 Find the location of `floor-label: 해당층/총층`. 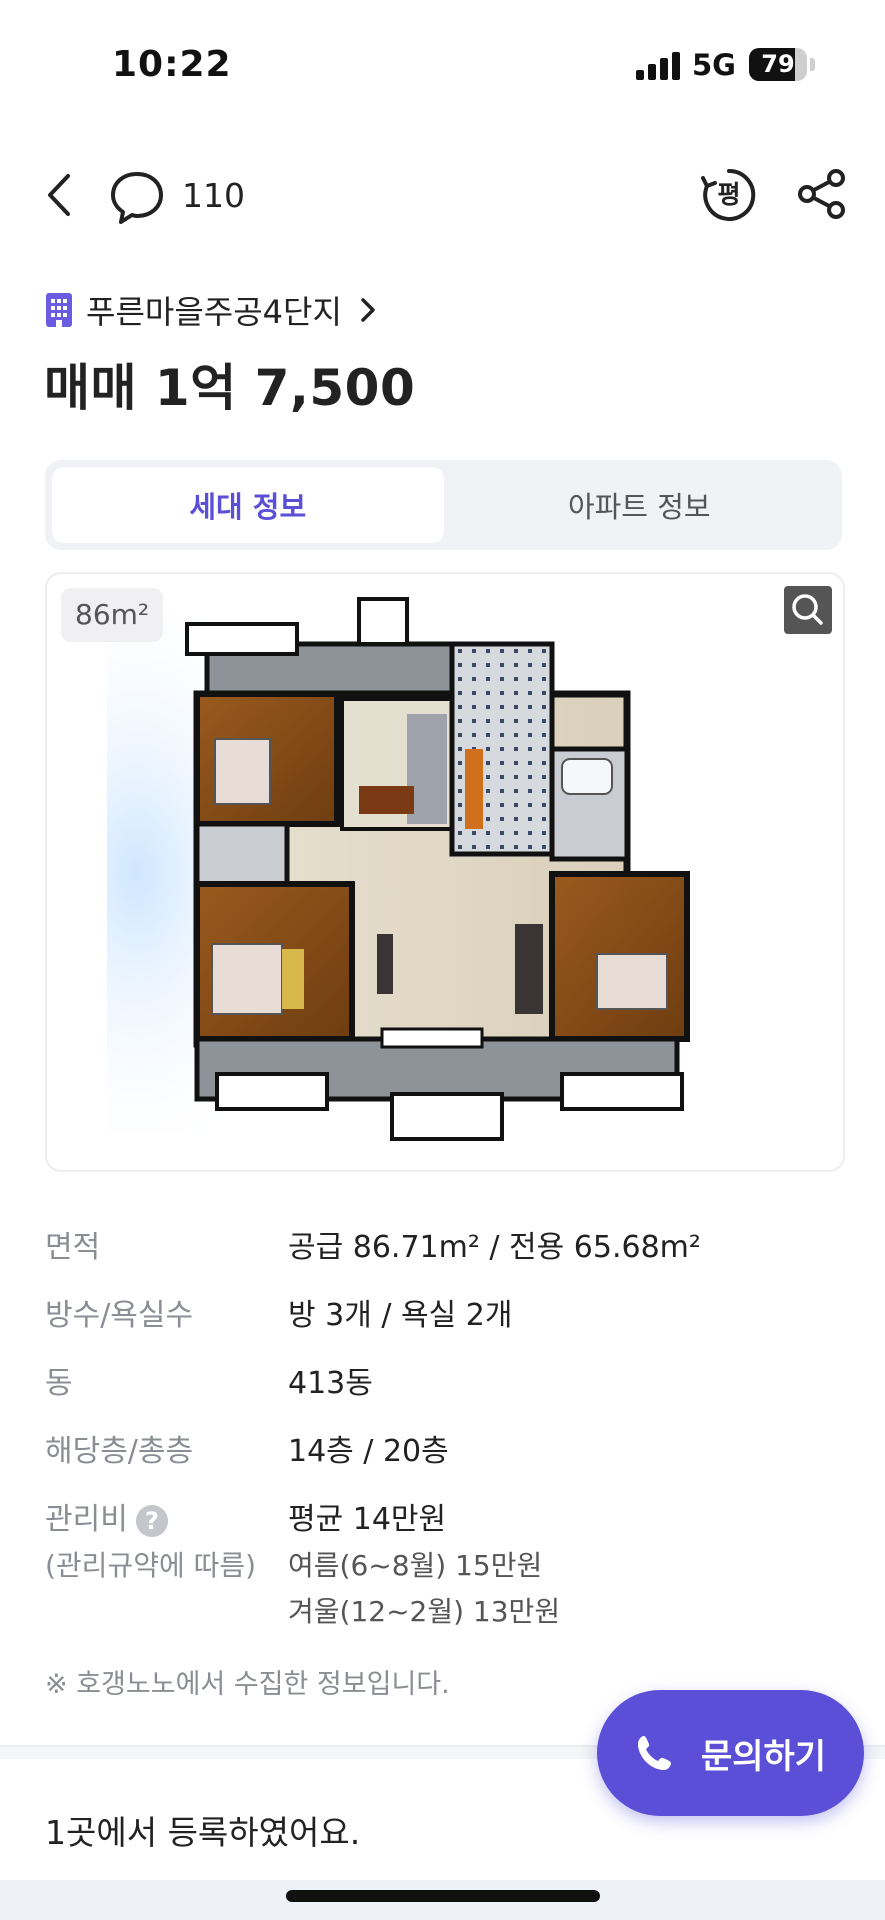

floor-label: 해당층/총층 is located at coordinates (119, 1451).